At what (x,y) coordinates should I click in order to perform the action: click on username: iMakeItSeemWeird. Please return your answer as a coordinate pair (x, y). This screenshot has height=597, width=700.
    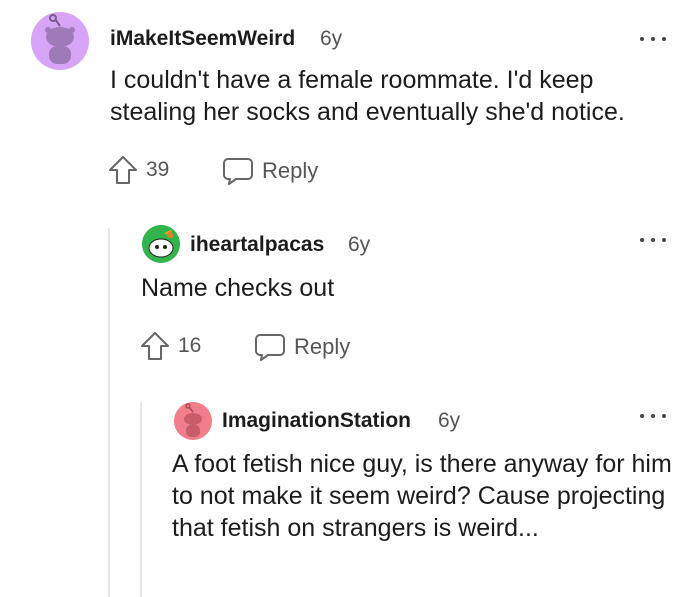
    Looking at the image, I should click on (202, 39).